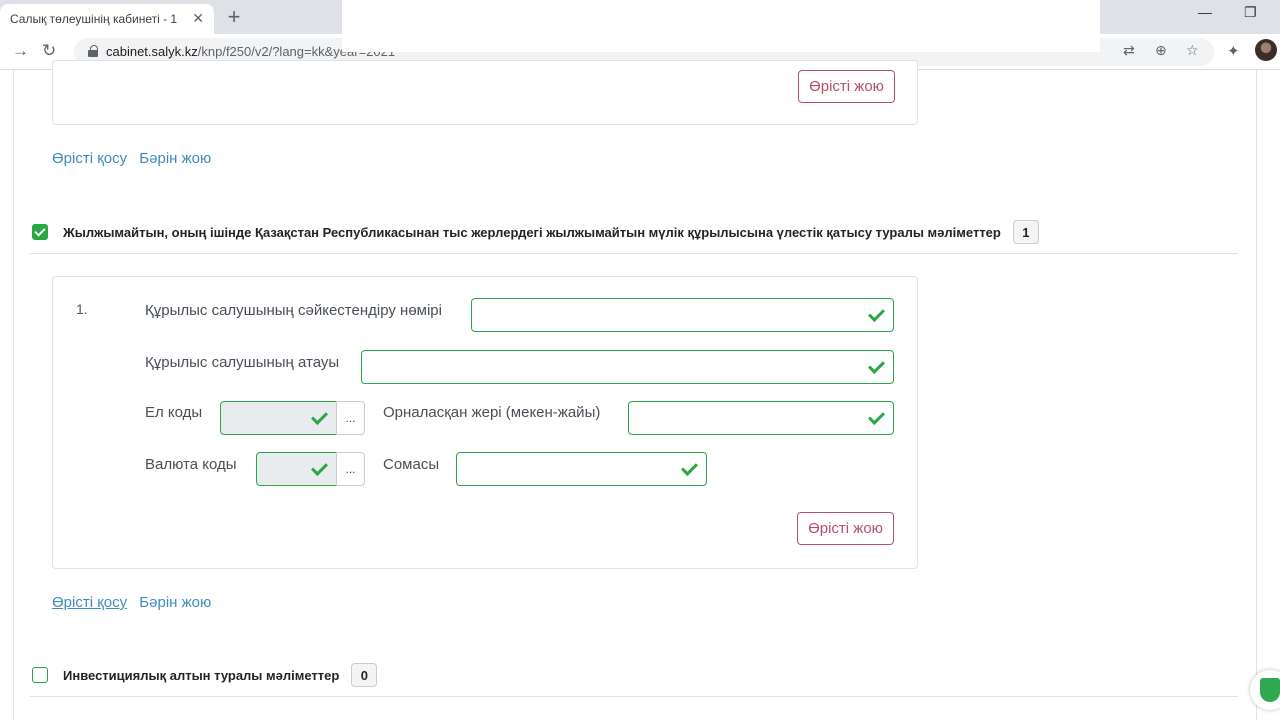 The height and width of the screenshot is (720, 1280). Describe the element at coordinates (1250, 12) in the screenshot. I see `restore-button: ❐` at that location.